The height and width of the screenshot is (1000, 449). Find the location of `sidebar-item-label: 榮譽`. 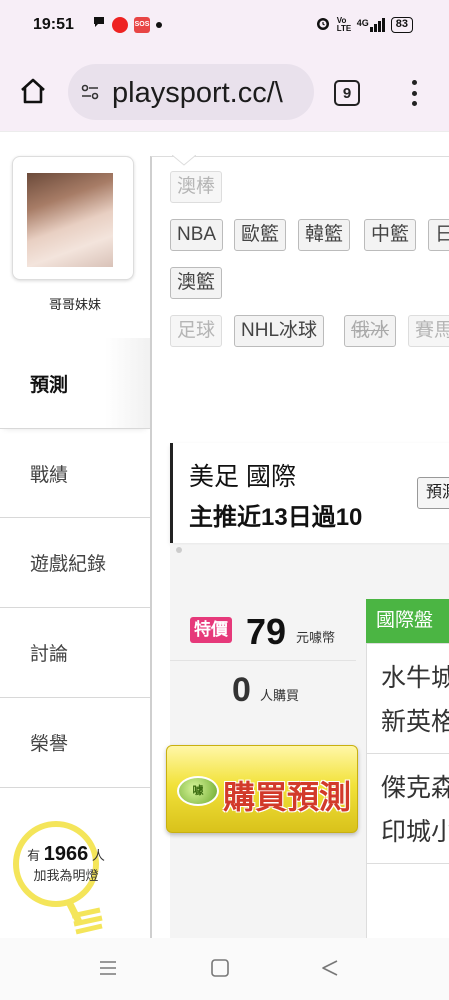

sidebar-item-label: 榮譽 is located at coordinates (49, 744).